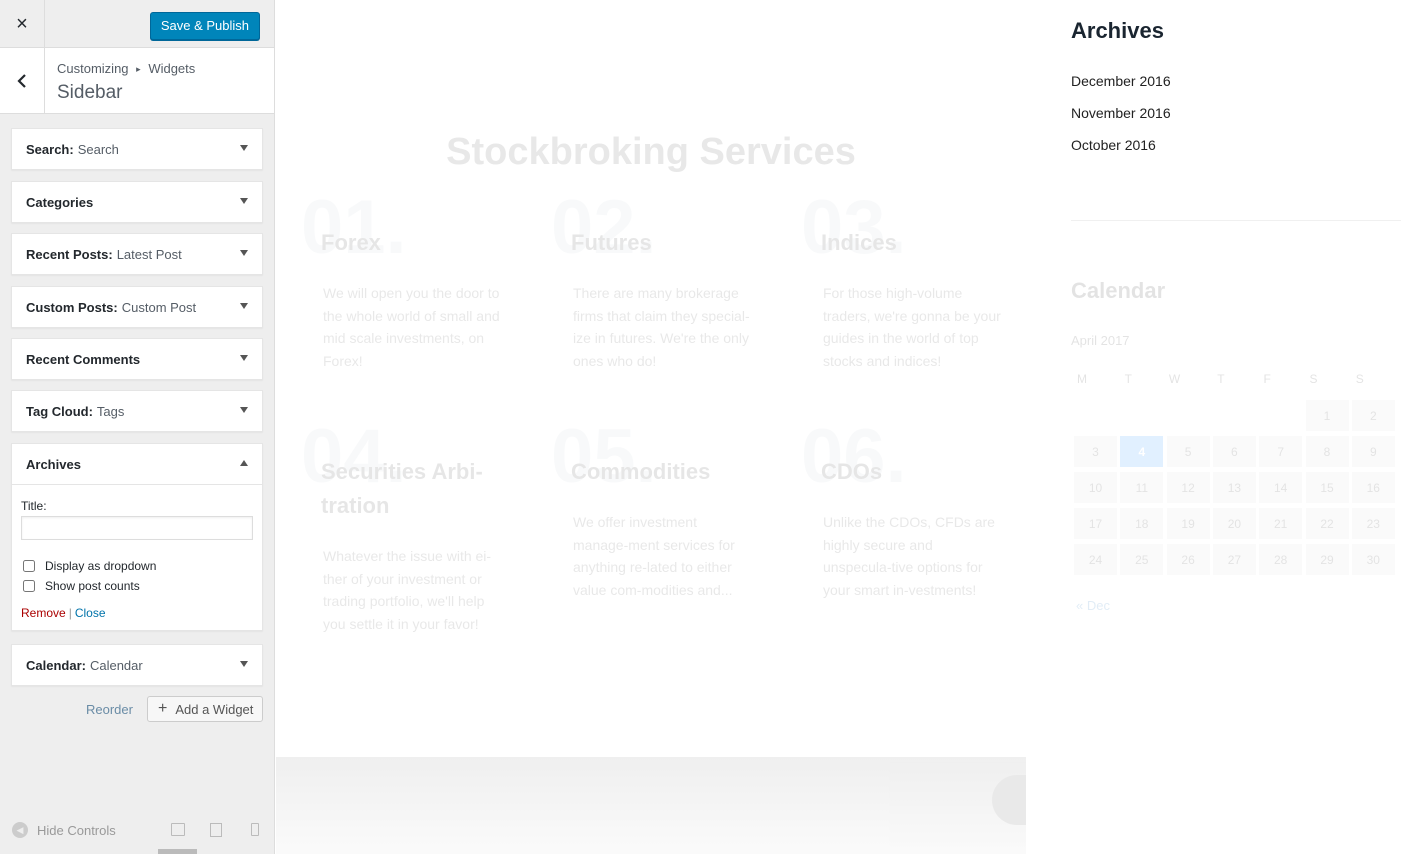  What do you see at coordinates (90, 92) in the screenshot?
I see `section-title: Sidebar` at bounding box center [90, 92].